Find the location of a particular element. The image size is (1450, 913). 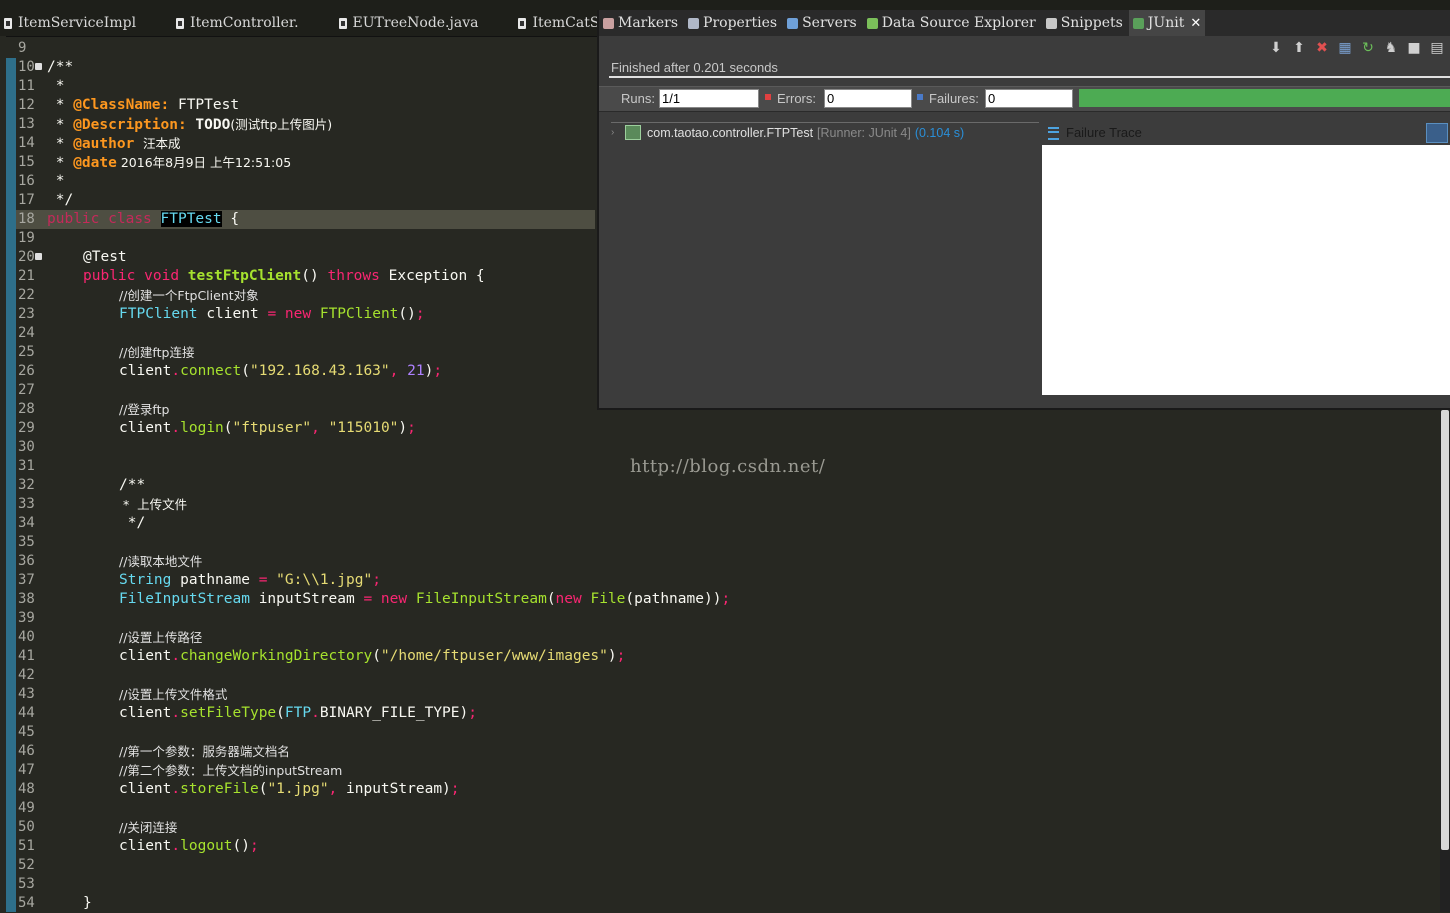

code-text: //第一个参数：服务器端文档名 is located at coordinates (204, 751).